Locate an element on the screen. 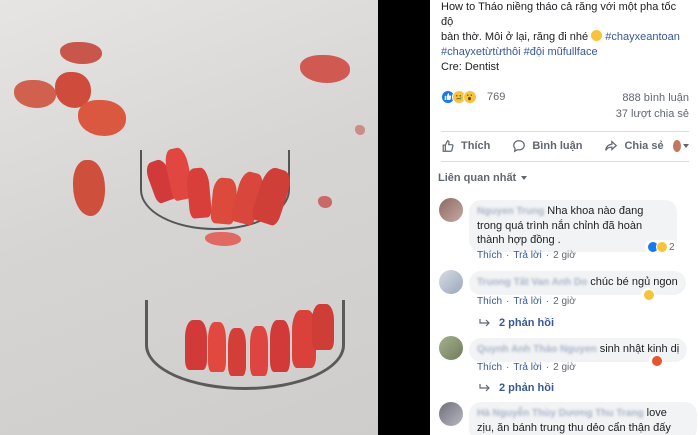 The image size is (699, 435). comment-label: Bình luận is located at coordinates (557, 146).